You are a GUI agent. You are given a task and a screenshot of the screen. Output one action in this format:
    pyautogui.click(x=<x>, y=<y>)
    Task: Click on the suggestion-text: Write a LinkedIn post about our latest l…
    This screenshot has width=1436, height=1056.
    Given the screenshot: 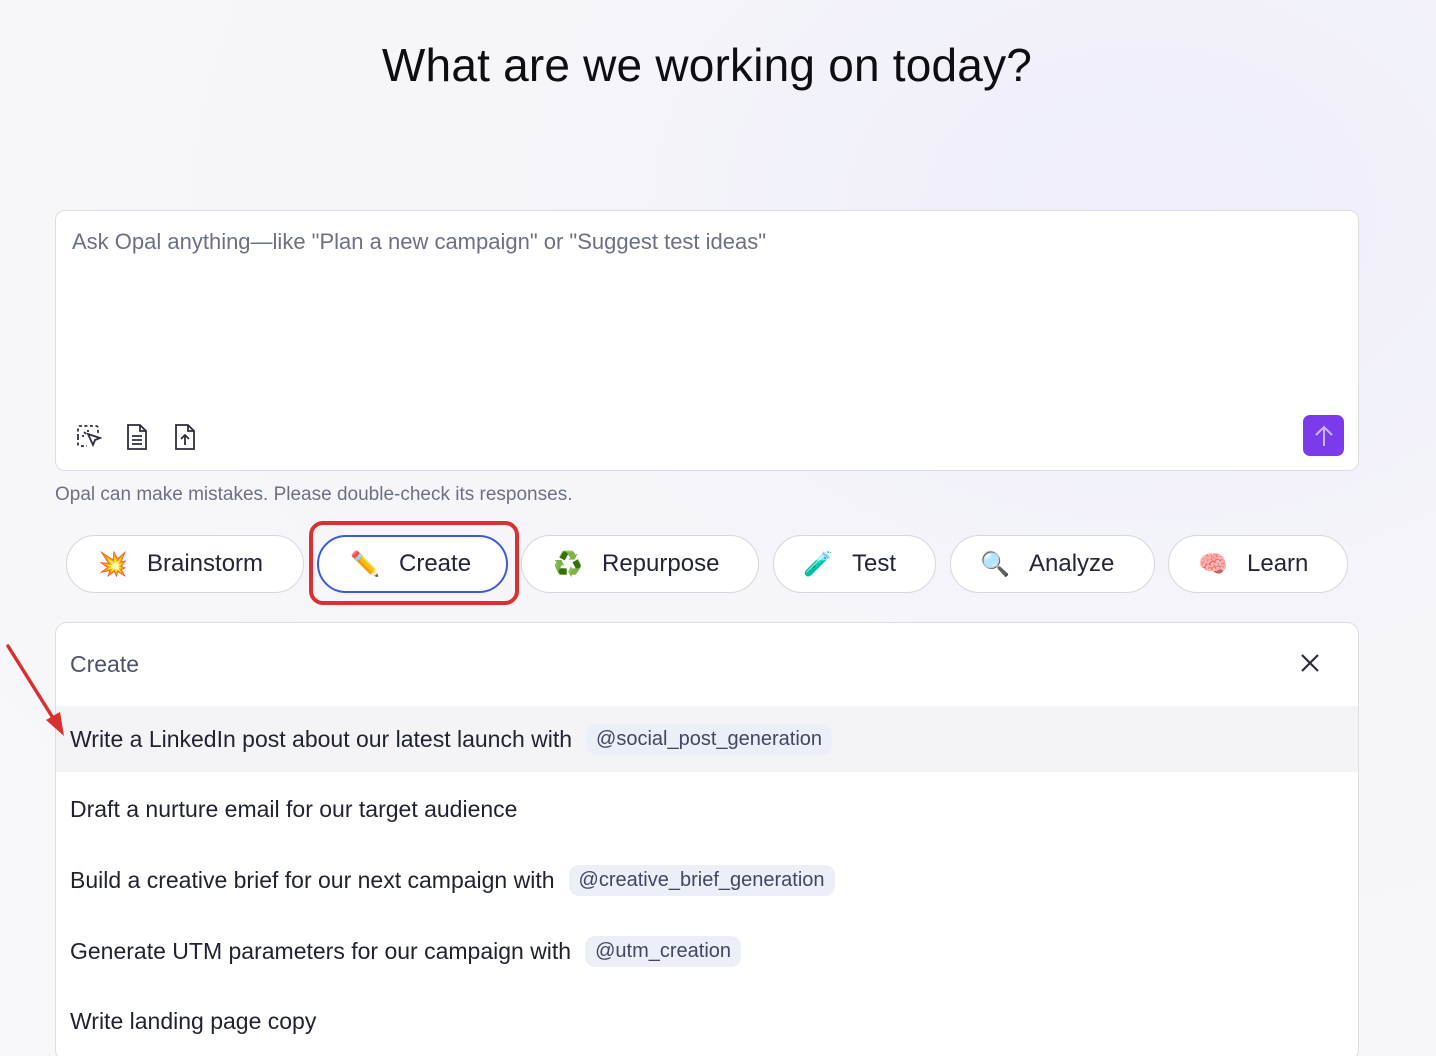 What is the action you would take?
    pyautogui.click(x=321, y=738)
    